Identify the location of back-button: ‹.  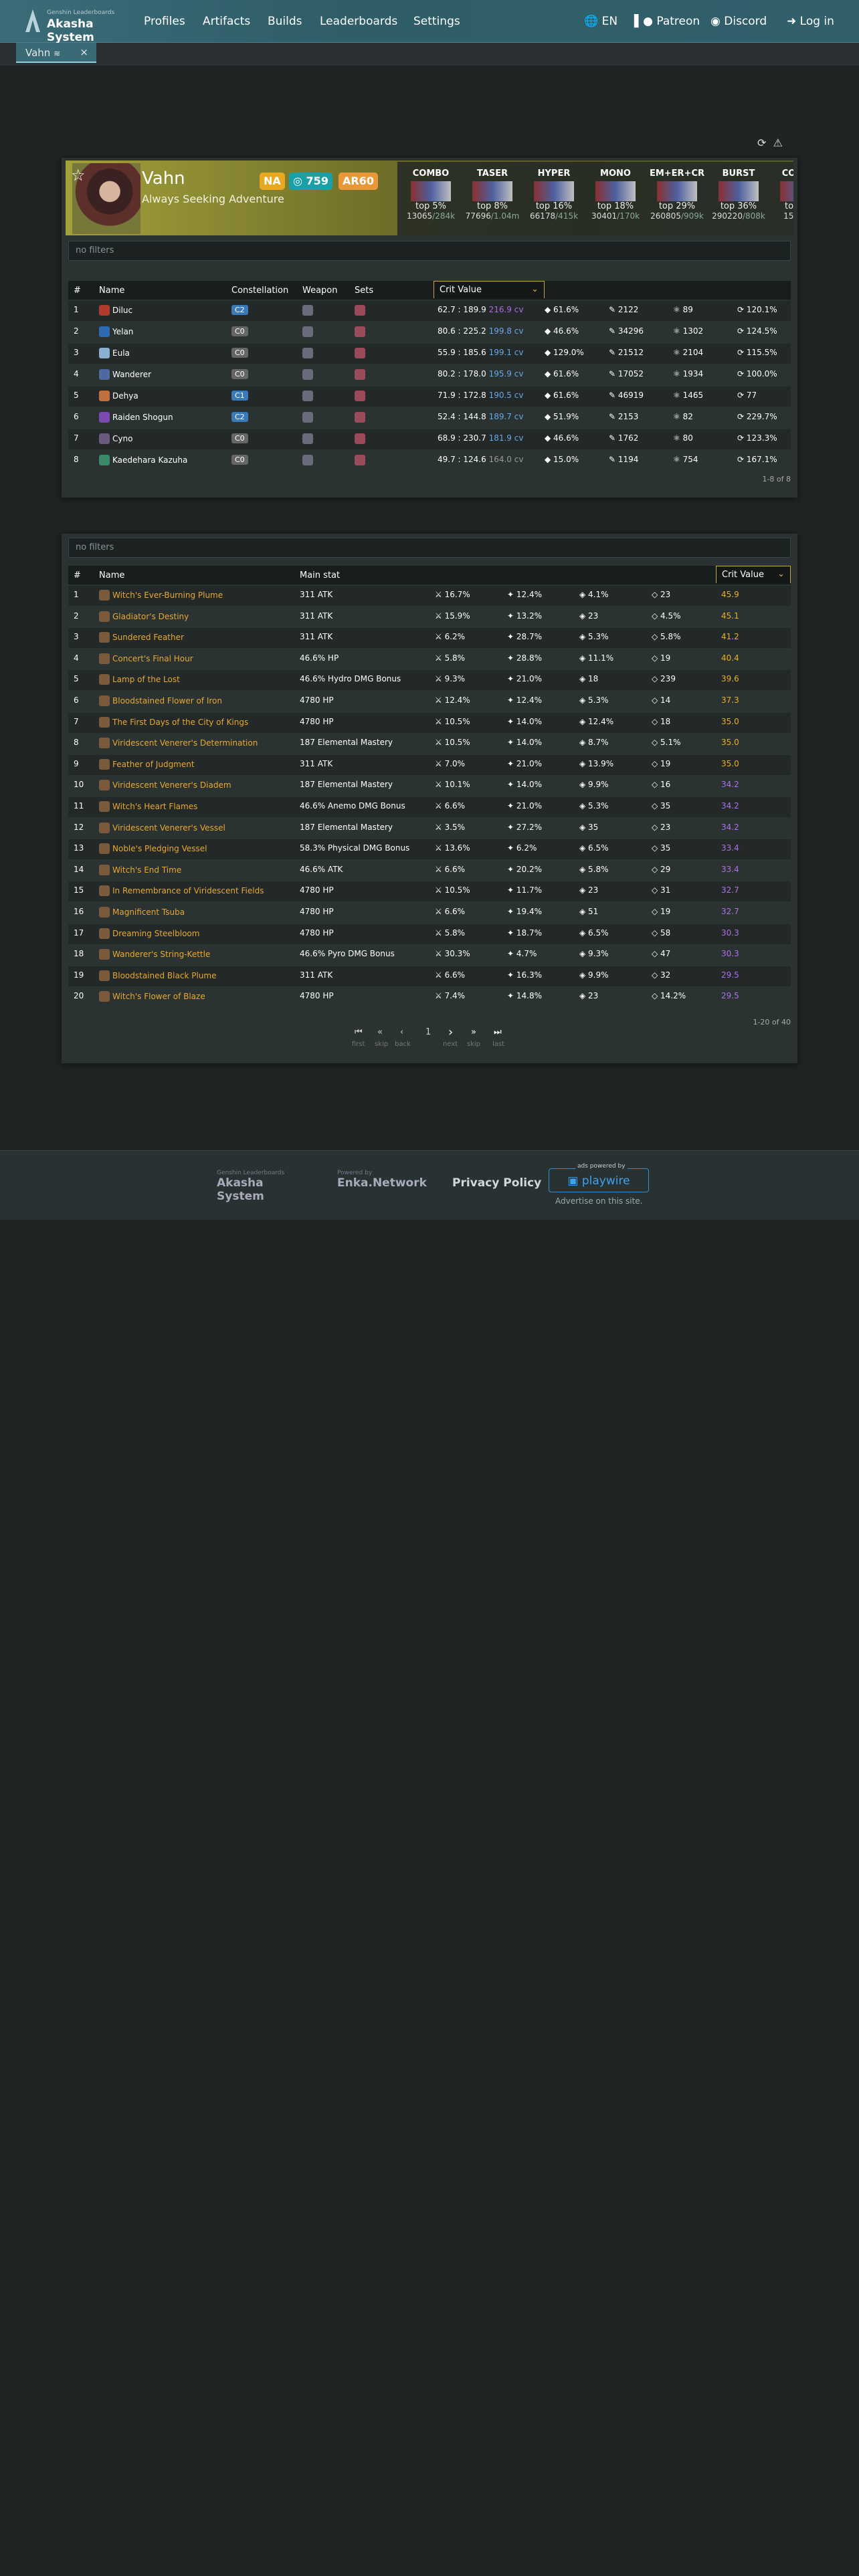
(401, 1032).